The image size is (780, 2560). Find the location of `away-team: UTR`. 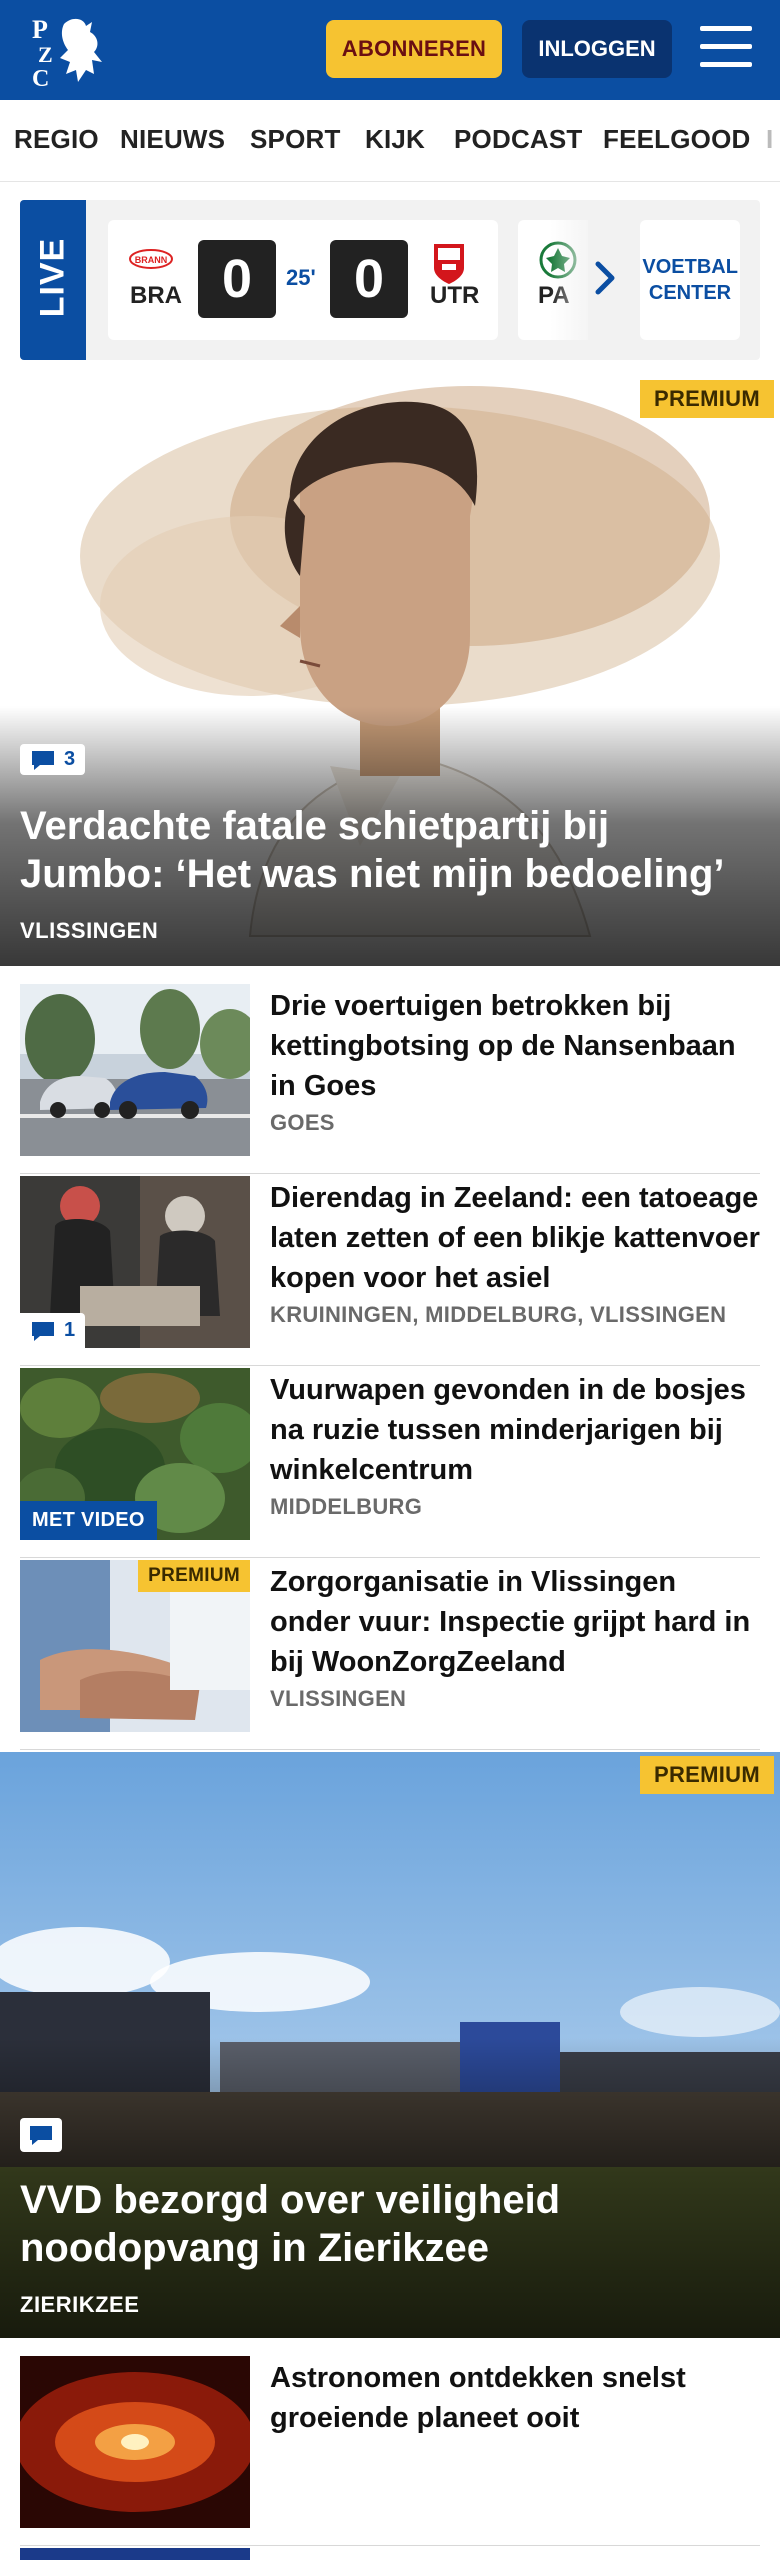

away-team: UTR is located at coordinates (455, 295).